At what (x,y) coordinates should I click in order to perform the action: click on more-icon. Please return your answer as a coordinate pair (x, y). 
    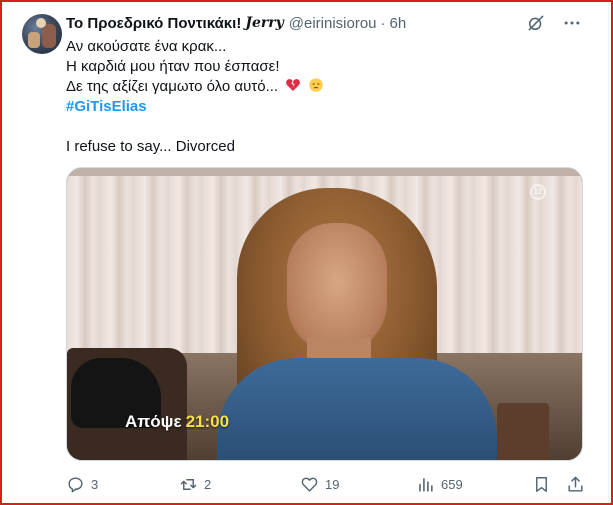
    Looking at the image, I should click on (572, 23).